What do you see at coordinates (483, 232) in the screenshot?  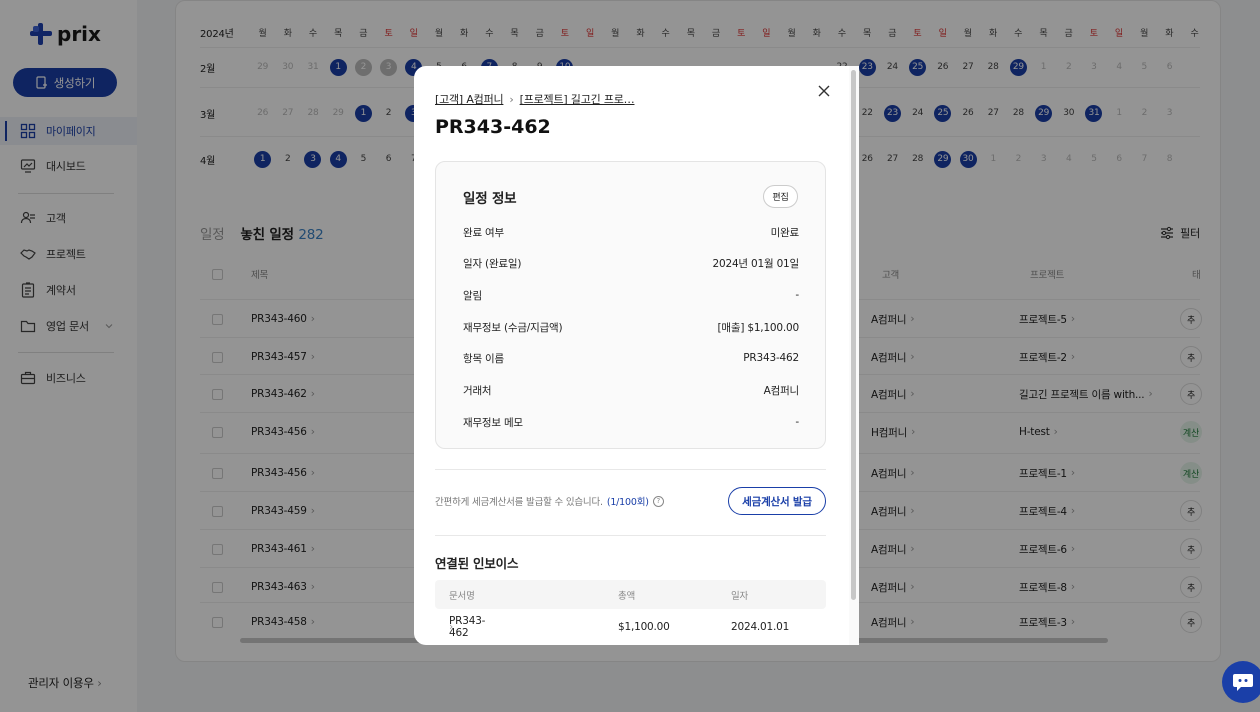 I see `info-label: 완료 여부` at bounding box center [483, 232].